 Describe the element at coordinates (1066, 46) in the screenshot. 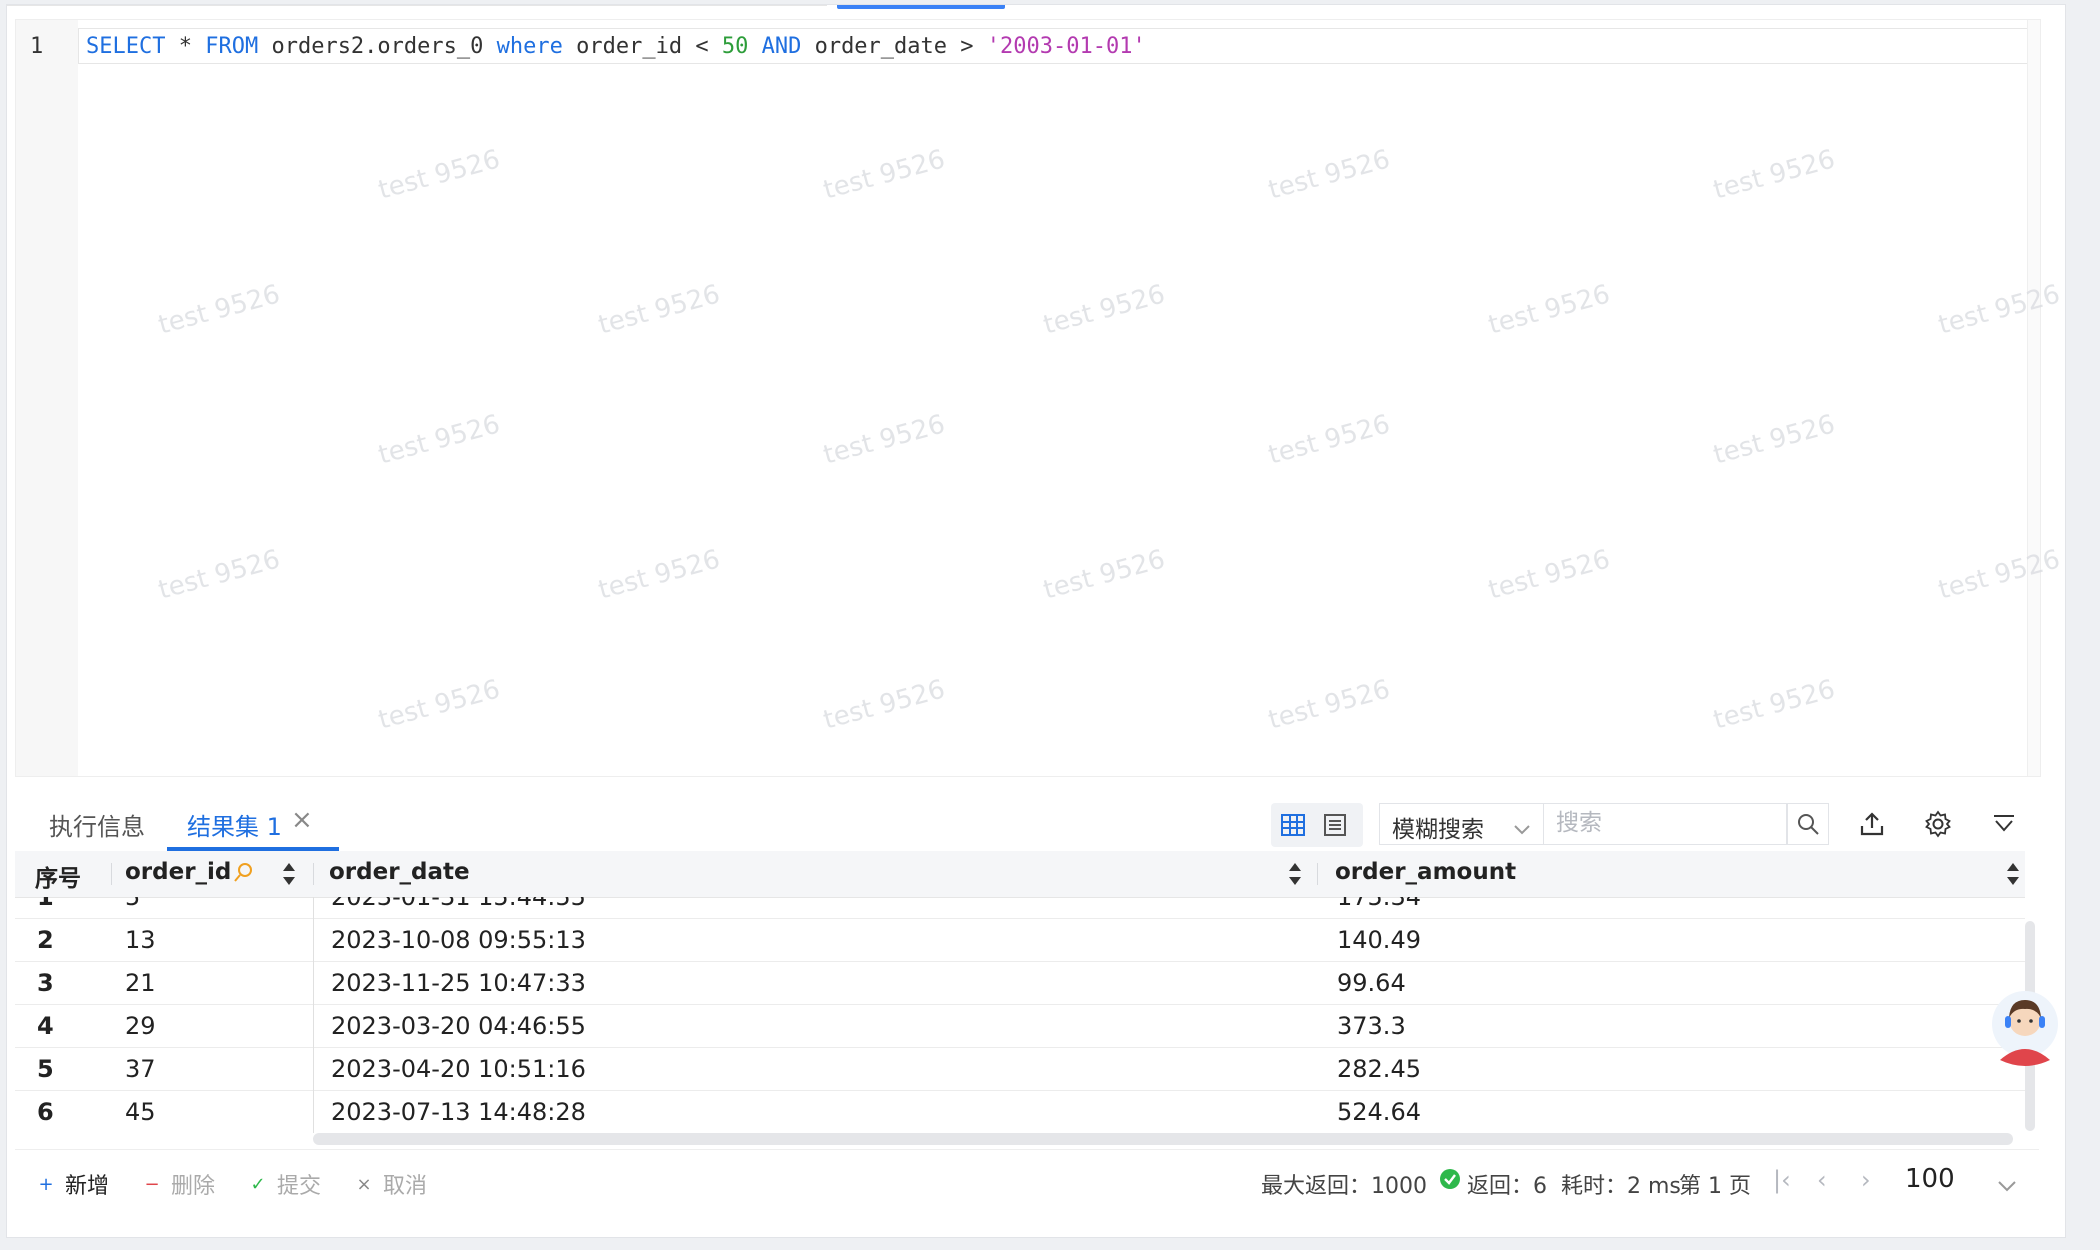

I see `sql-string: '2003-01-01'` at that location.